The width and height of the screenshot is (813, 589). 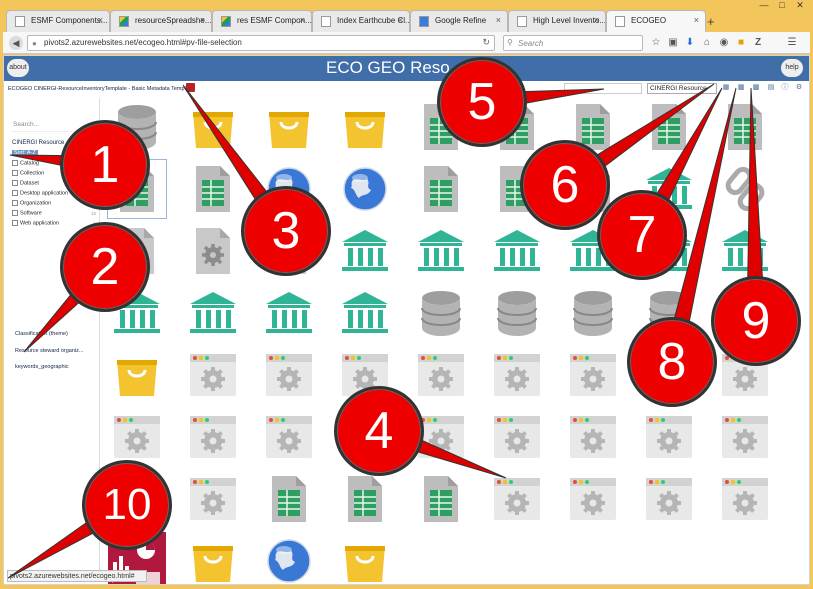 What do you see at coordinates (127, 505) in the screenshot?
I see `callout-10: 10` at bounding box center [127, 505].